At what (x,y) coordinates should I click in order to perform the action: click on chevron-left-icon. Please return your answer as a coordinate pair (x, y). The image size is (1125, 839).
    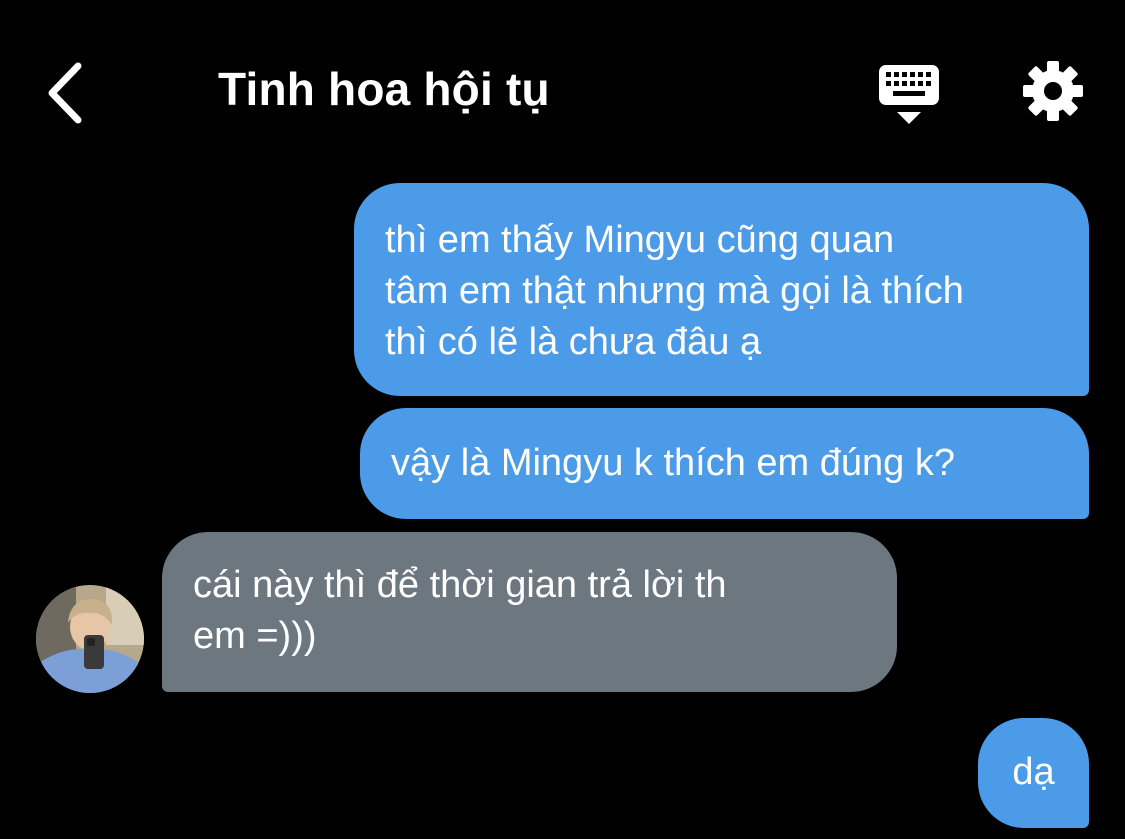
    Looking at the image, I should click on (65, 93).